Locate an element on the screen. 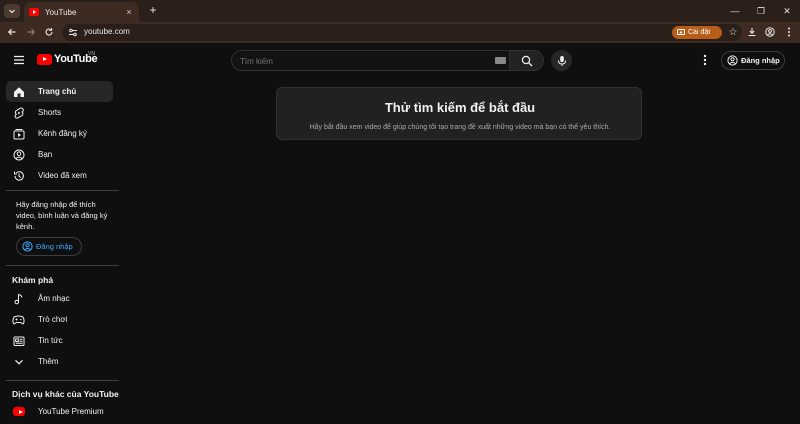 Image resolution: width=800 pixels, height=424 pixels. address-bar: youtube.com Cài đặt ☆ is located at coordinates (402, 32).